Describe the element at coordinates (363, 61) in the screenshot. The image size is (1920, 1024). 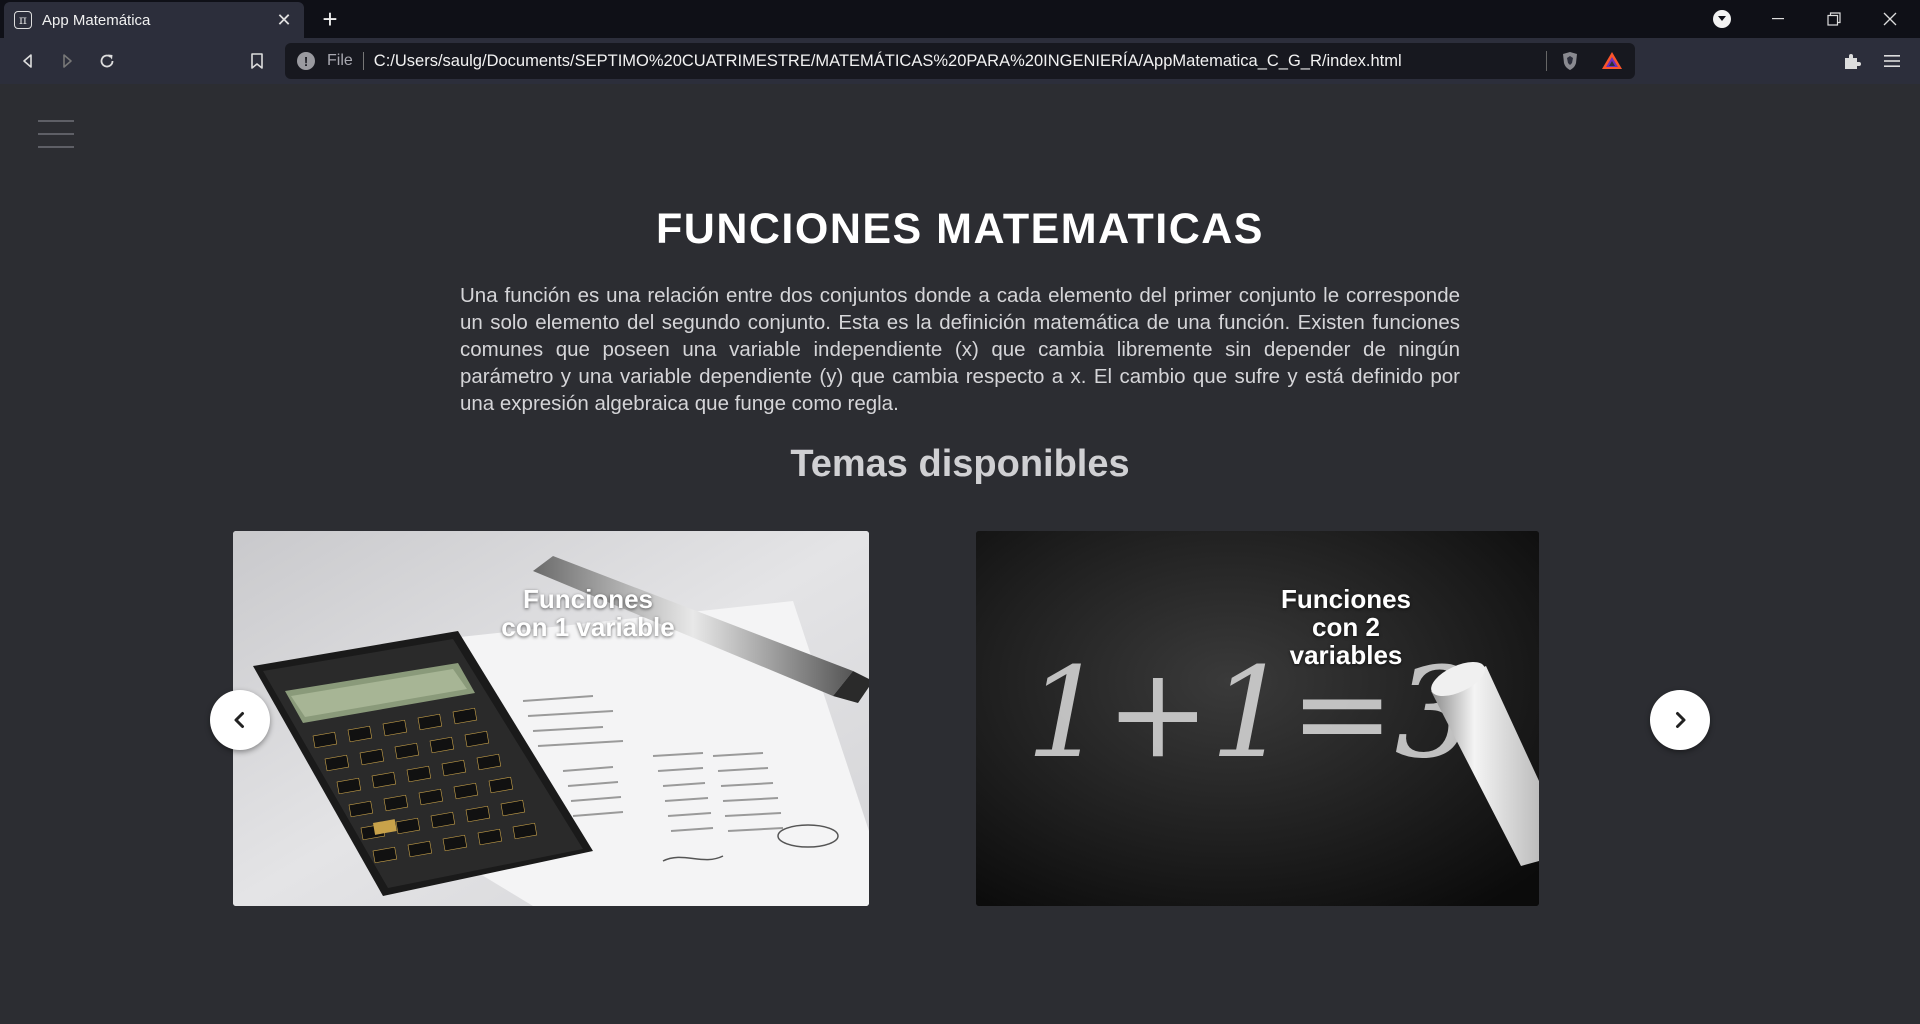
I see `url-divider` at that location.